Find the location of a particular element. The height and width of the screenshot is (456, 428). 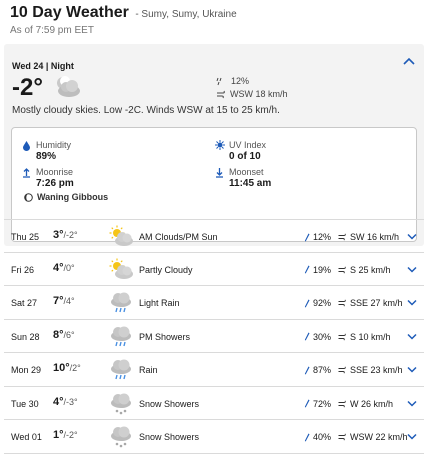

forecast-precip: 12% is located at coordinates (317, 237).